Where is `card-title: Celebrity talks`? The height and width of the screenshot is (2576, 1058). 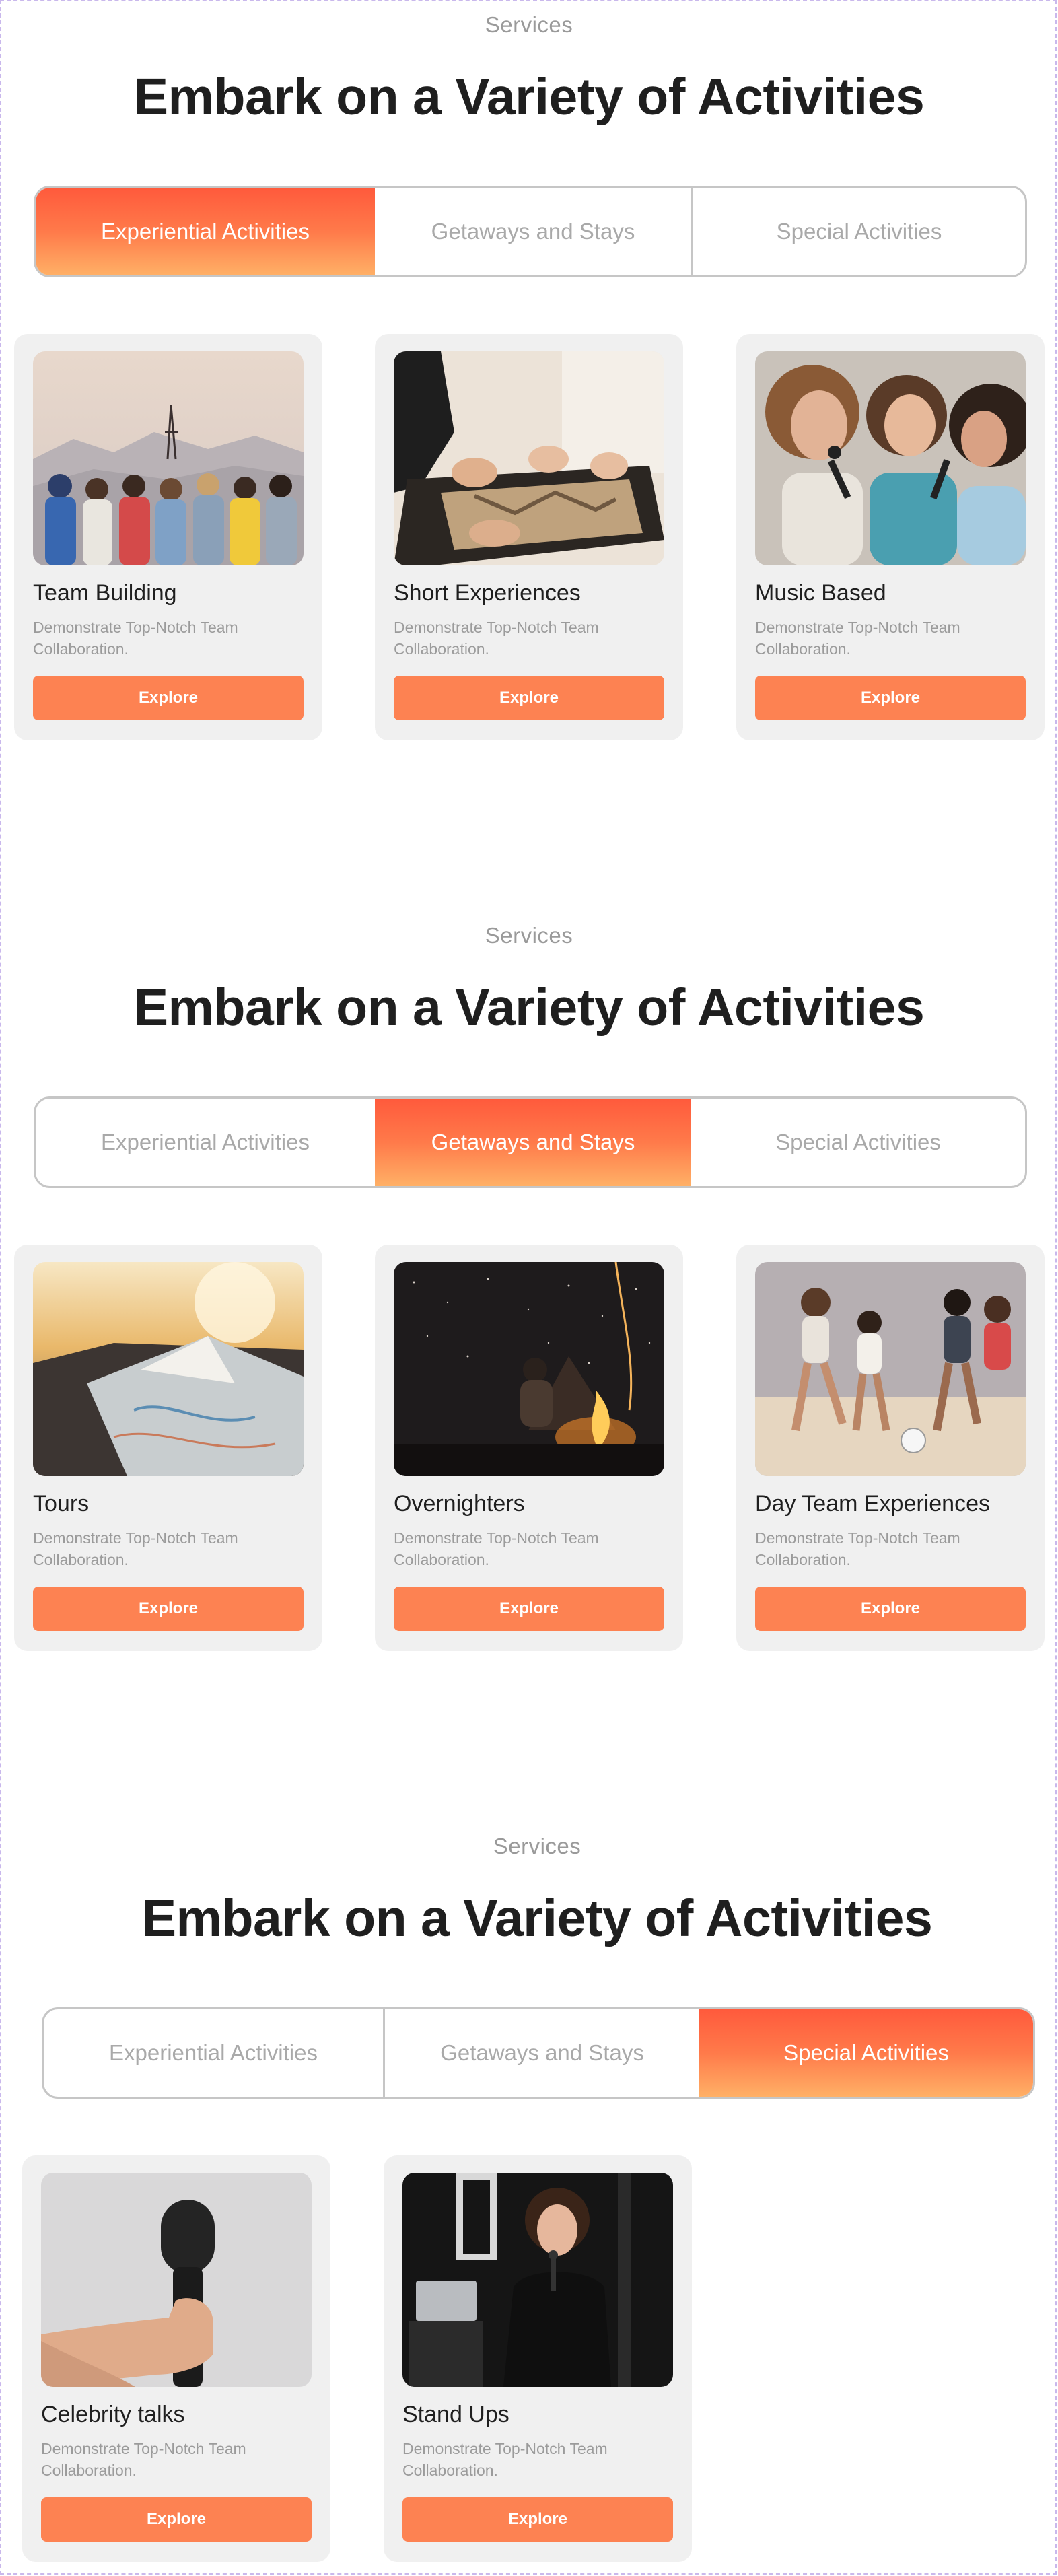 card-title: Celebrity talks is located at coordinates (113, 2414).